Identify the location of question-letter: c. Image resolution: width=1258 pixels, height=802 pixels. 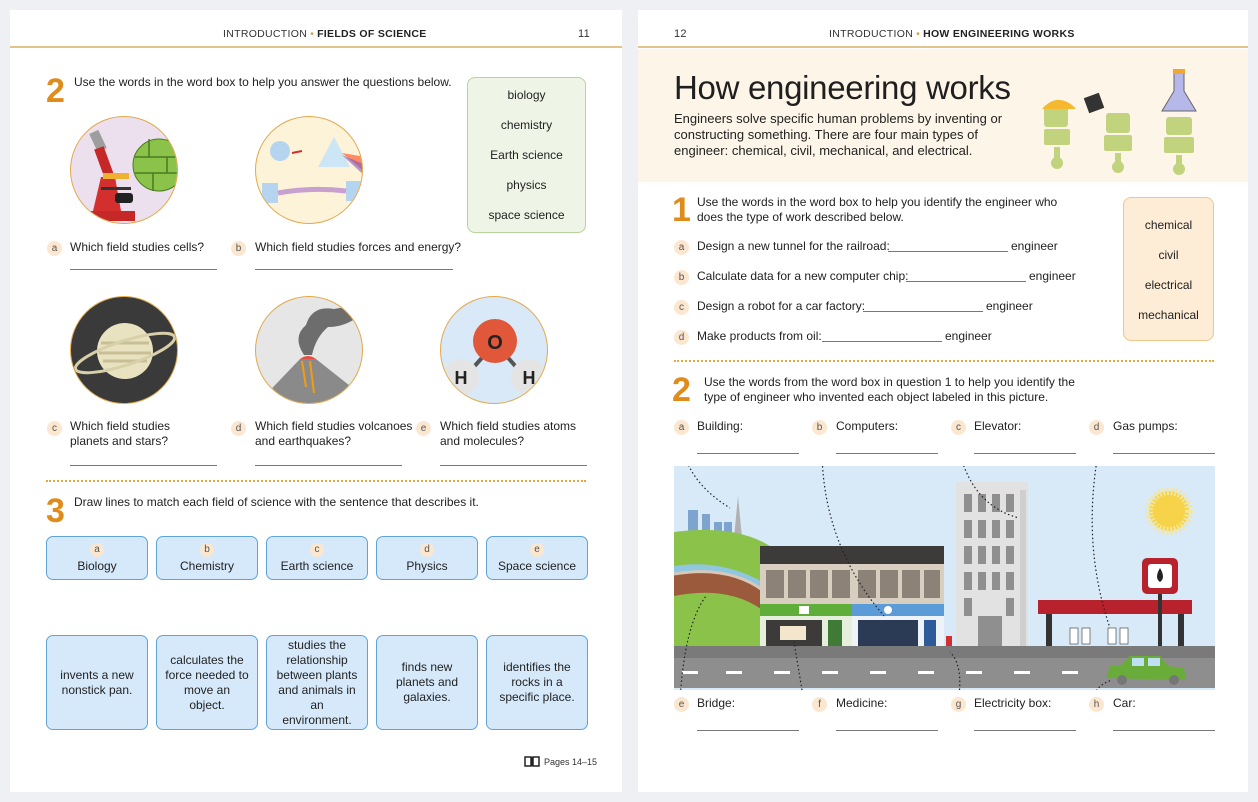
(54, 428).